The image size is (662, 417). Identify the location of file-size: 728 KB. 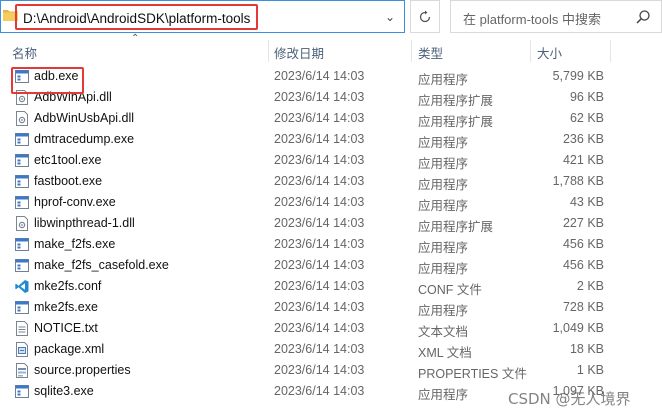
(583, 307).